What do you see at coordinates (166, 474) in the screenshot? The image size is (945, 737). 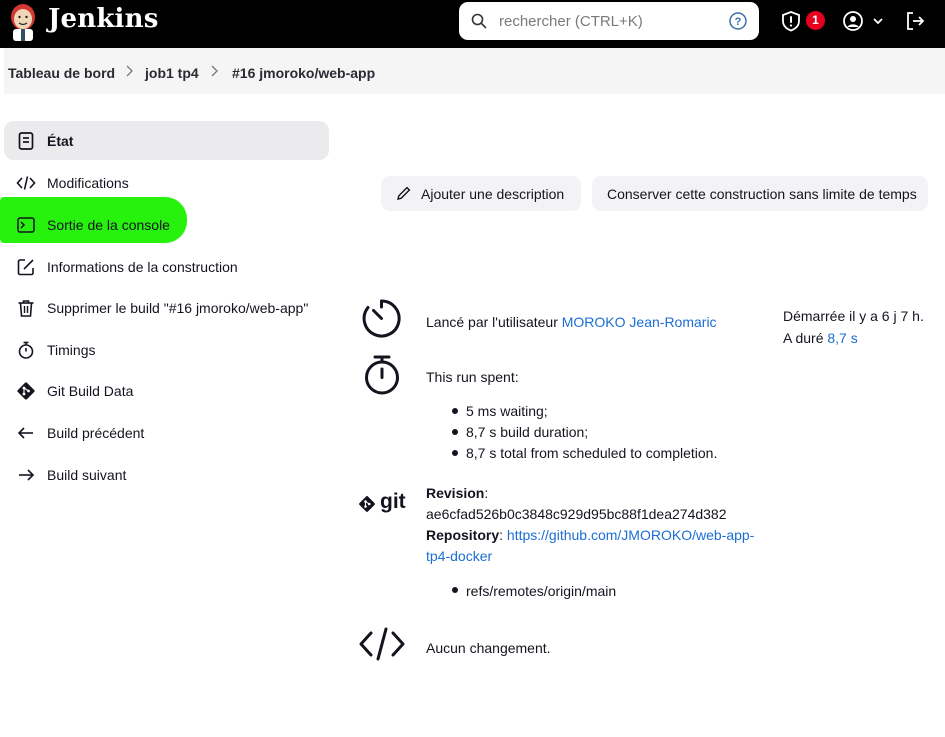 I see `sidebar-item-next-build: Build suivant` at bounding box center [166, 474].